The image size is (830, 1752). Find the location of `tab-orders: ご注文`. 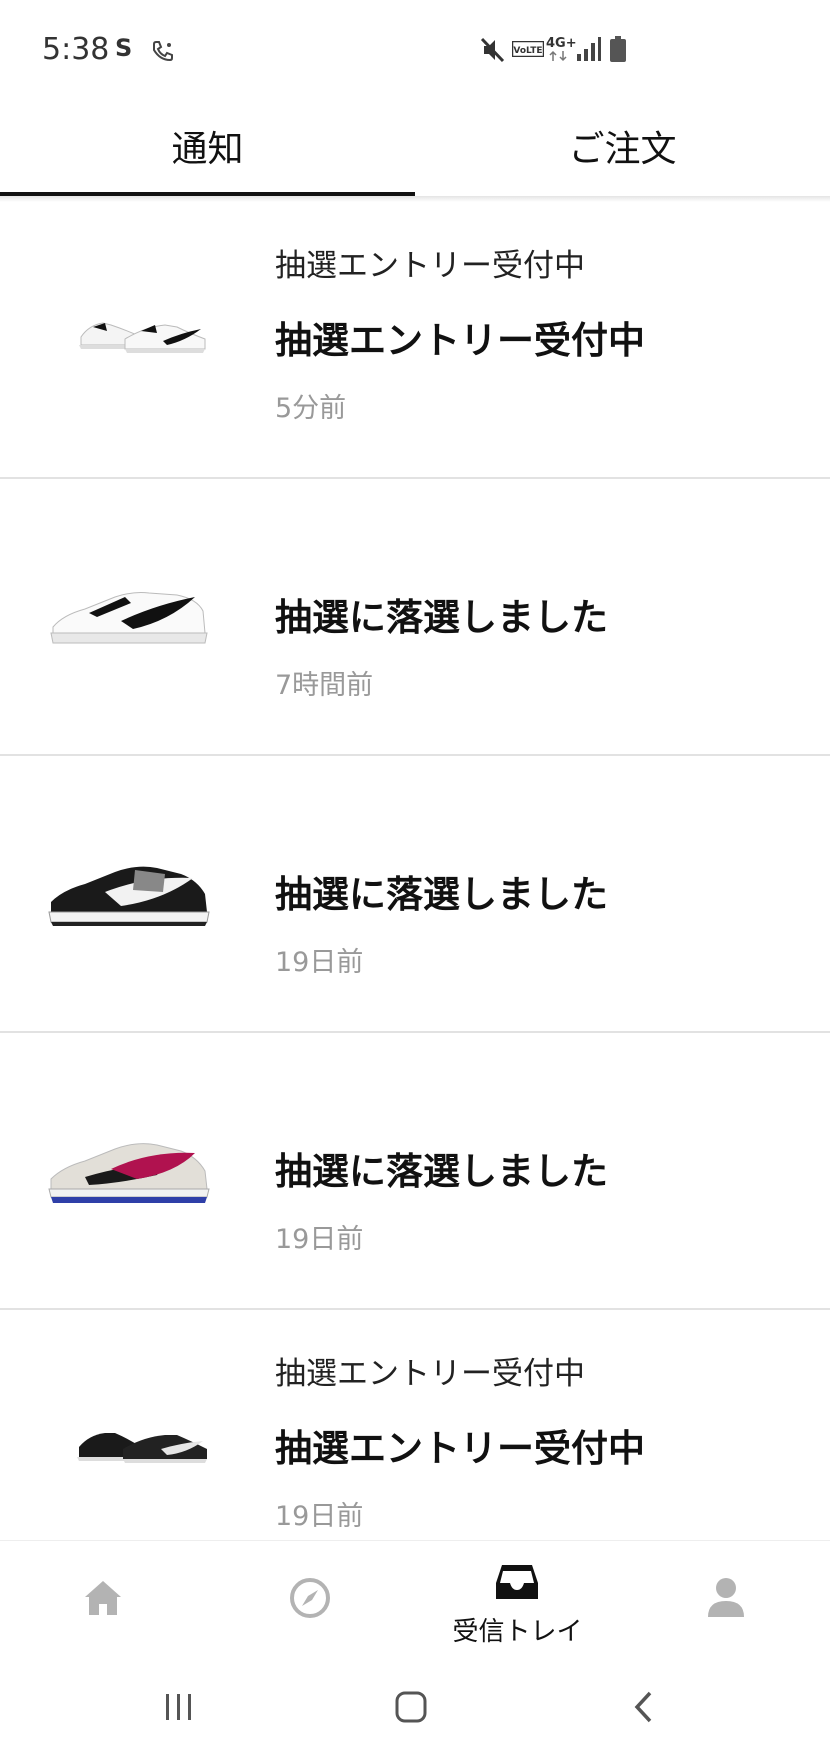

tab-orders: ご注文 is located at coordinates (622, 146).